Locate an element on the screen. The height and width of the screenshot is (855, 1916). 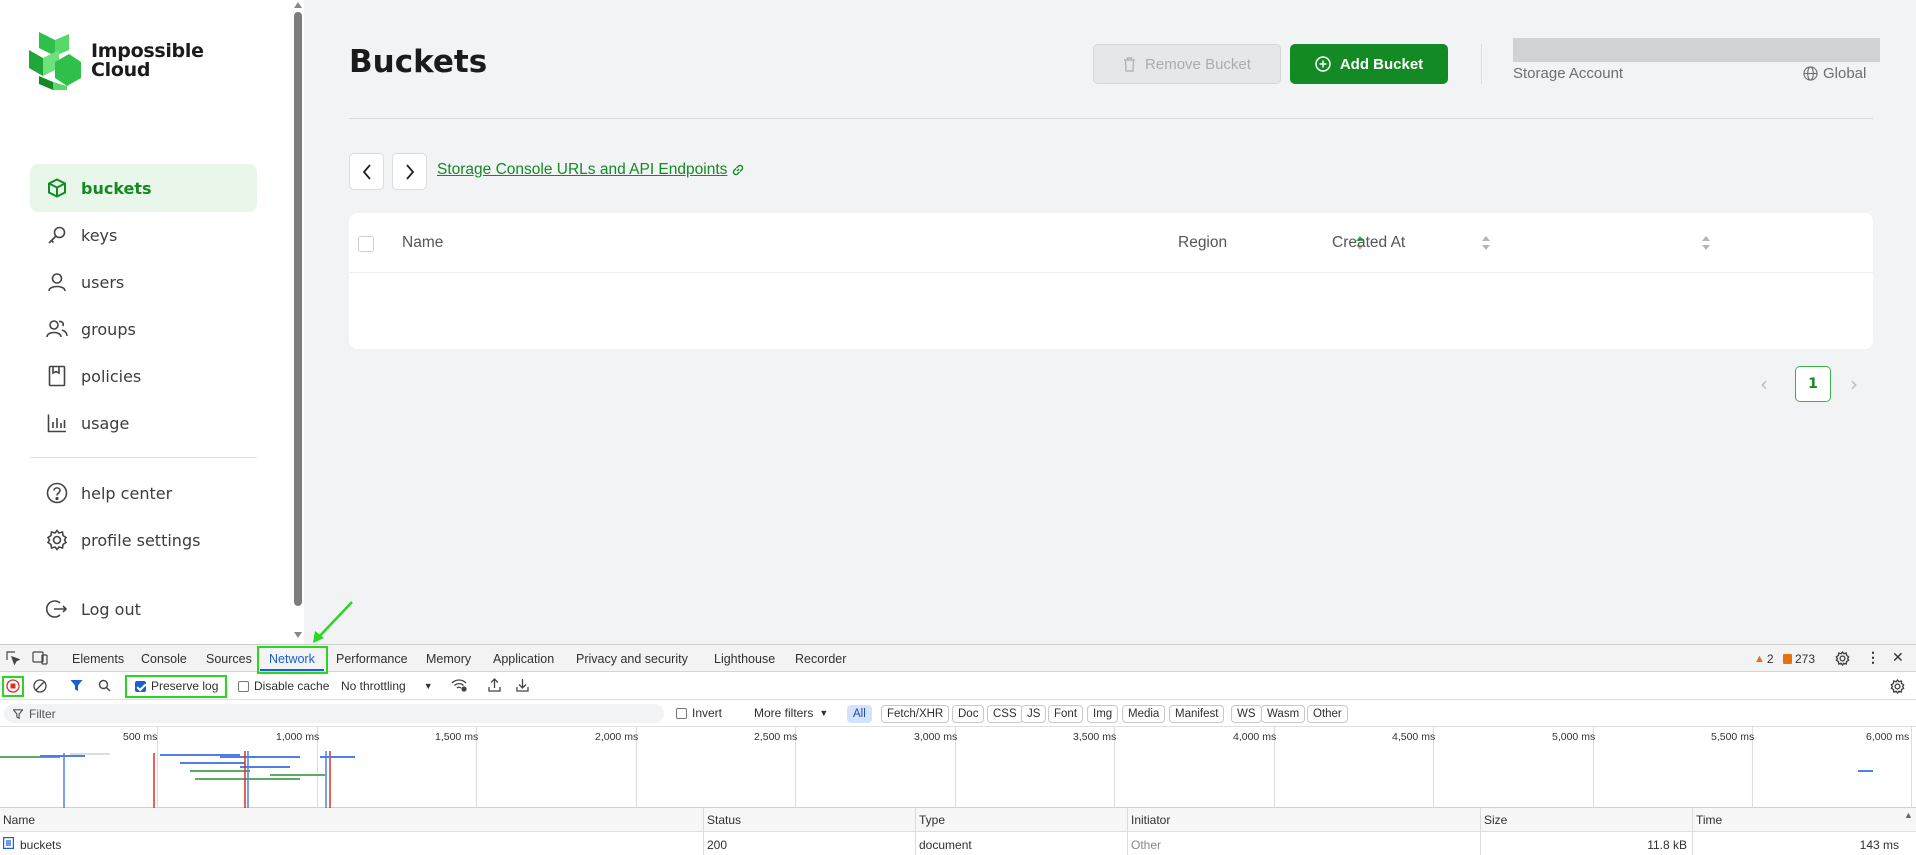
scroll-up-arrow-icon: ▲ is located at coordinates (1908, 815).